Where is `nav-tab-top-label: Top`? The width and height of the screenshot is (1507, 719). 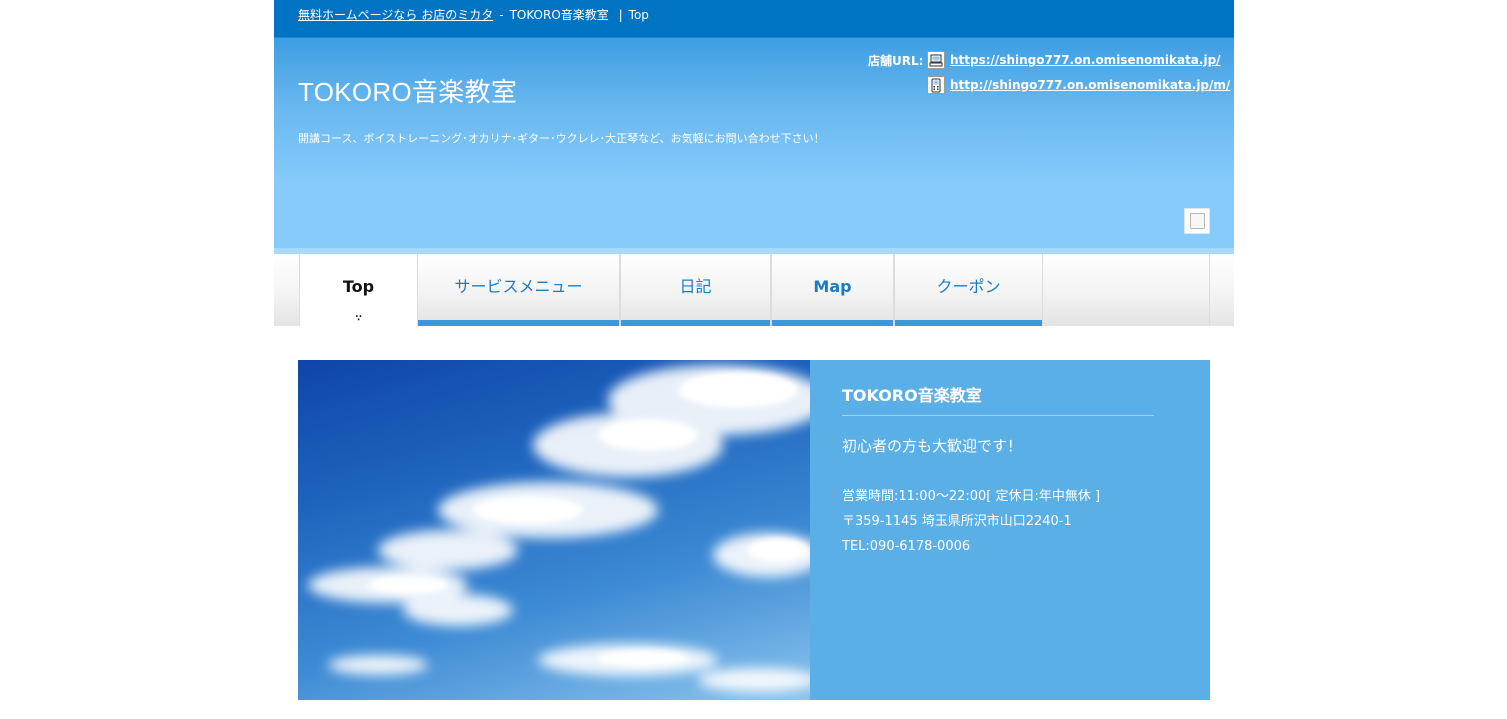
nav-tab-top-label: Top is located at coordinates (358, 286).